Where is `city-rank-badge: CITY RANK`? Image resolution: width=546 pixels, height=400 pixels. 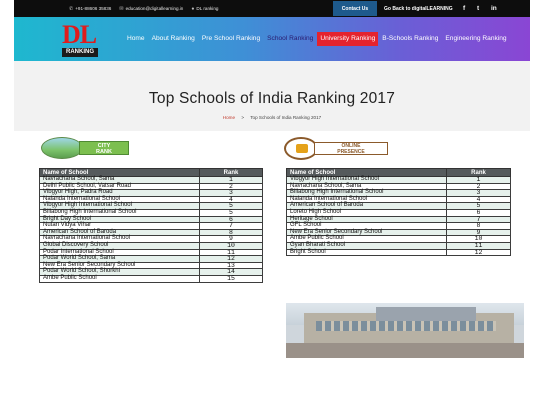
city-rank-badge: CITY RANK is located at coordinates (85, 149).